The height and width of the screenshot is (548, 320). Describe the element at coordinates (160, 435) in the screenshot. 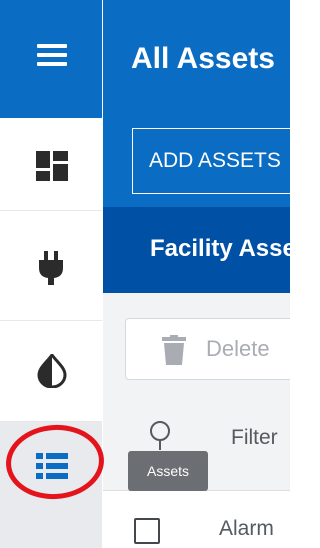

I see `search-icon` at that location.